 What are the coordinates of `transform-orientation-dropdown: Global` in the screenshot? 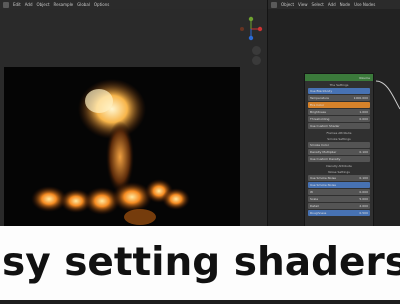 It's located at (83, 4).